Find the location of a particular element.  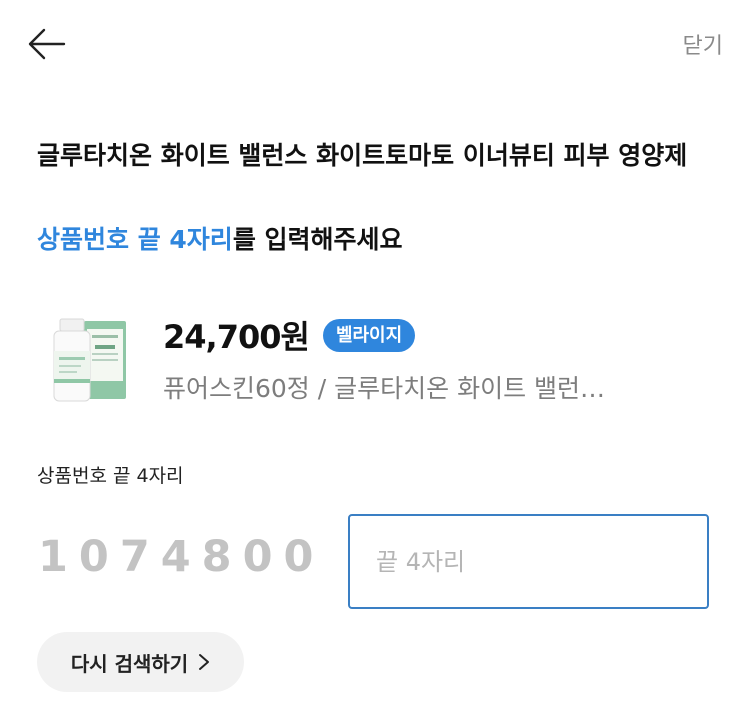

instruction-rest: 를 입력해주세요 is located at coordinates (317, 239).